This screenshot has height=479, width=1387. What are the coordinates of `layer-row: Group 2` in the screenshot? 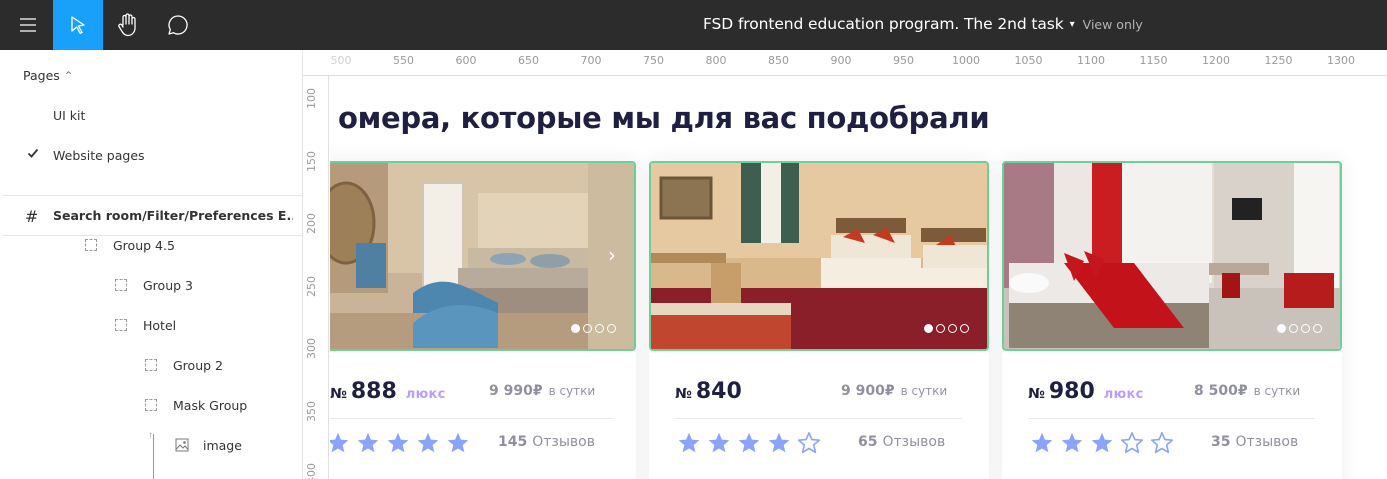 It's located at (184, 365).